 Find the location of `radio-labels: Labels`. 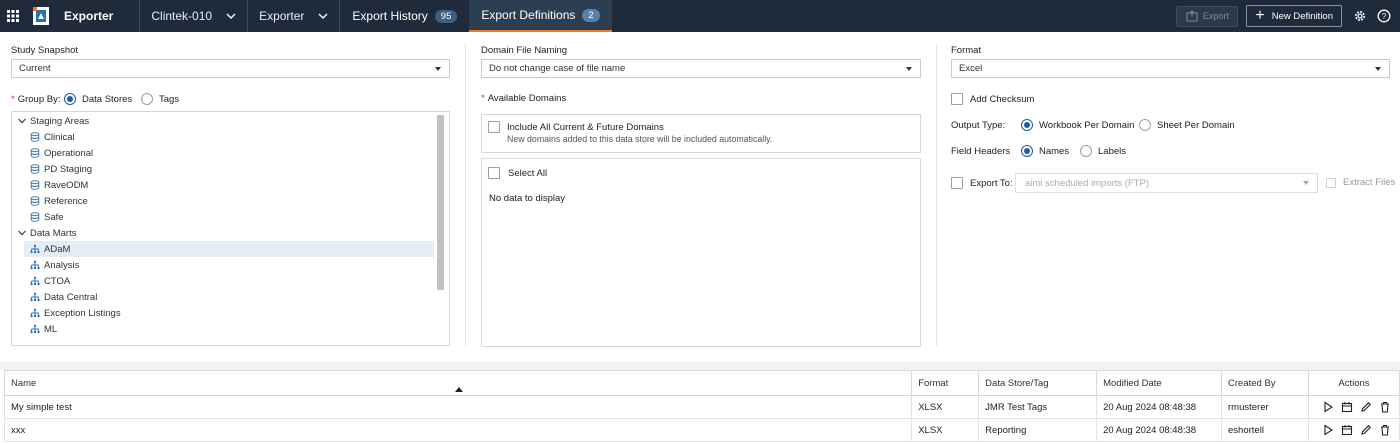

radio-labels: Labels is located at coordinates (1103, 151).